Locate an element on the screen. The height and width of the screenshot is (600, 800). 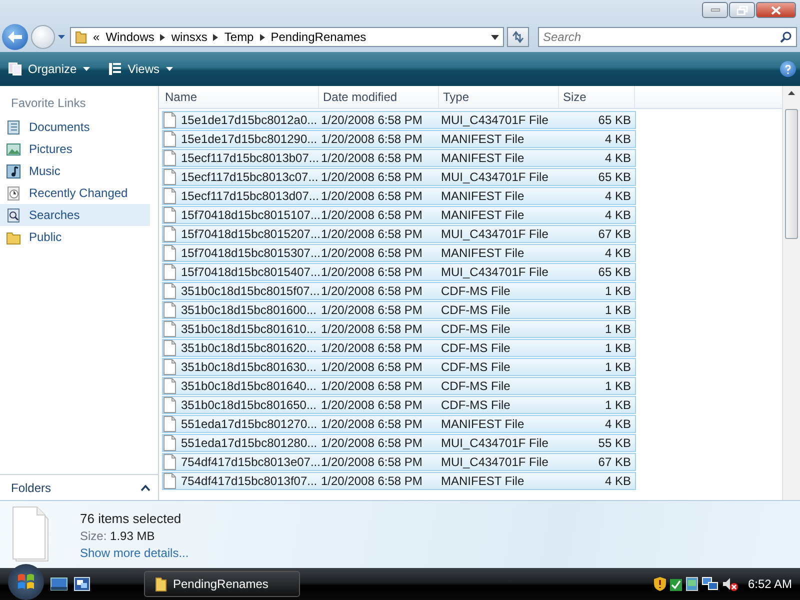
column-header: Date modified is located at coordinates (379, 97).